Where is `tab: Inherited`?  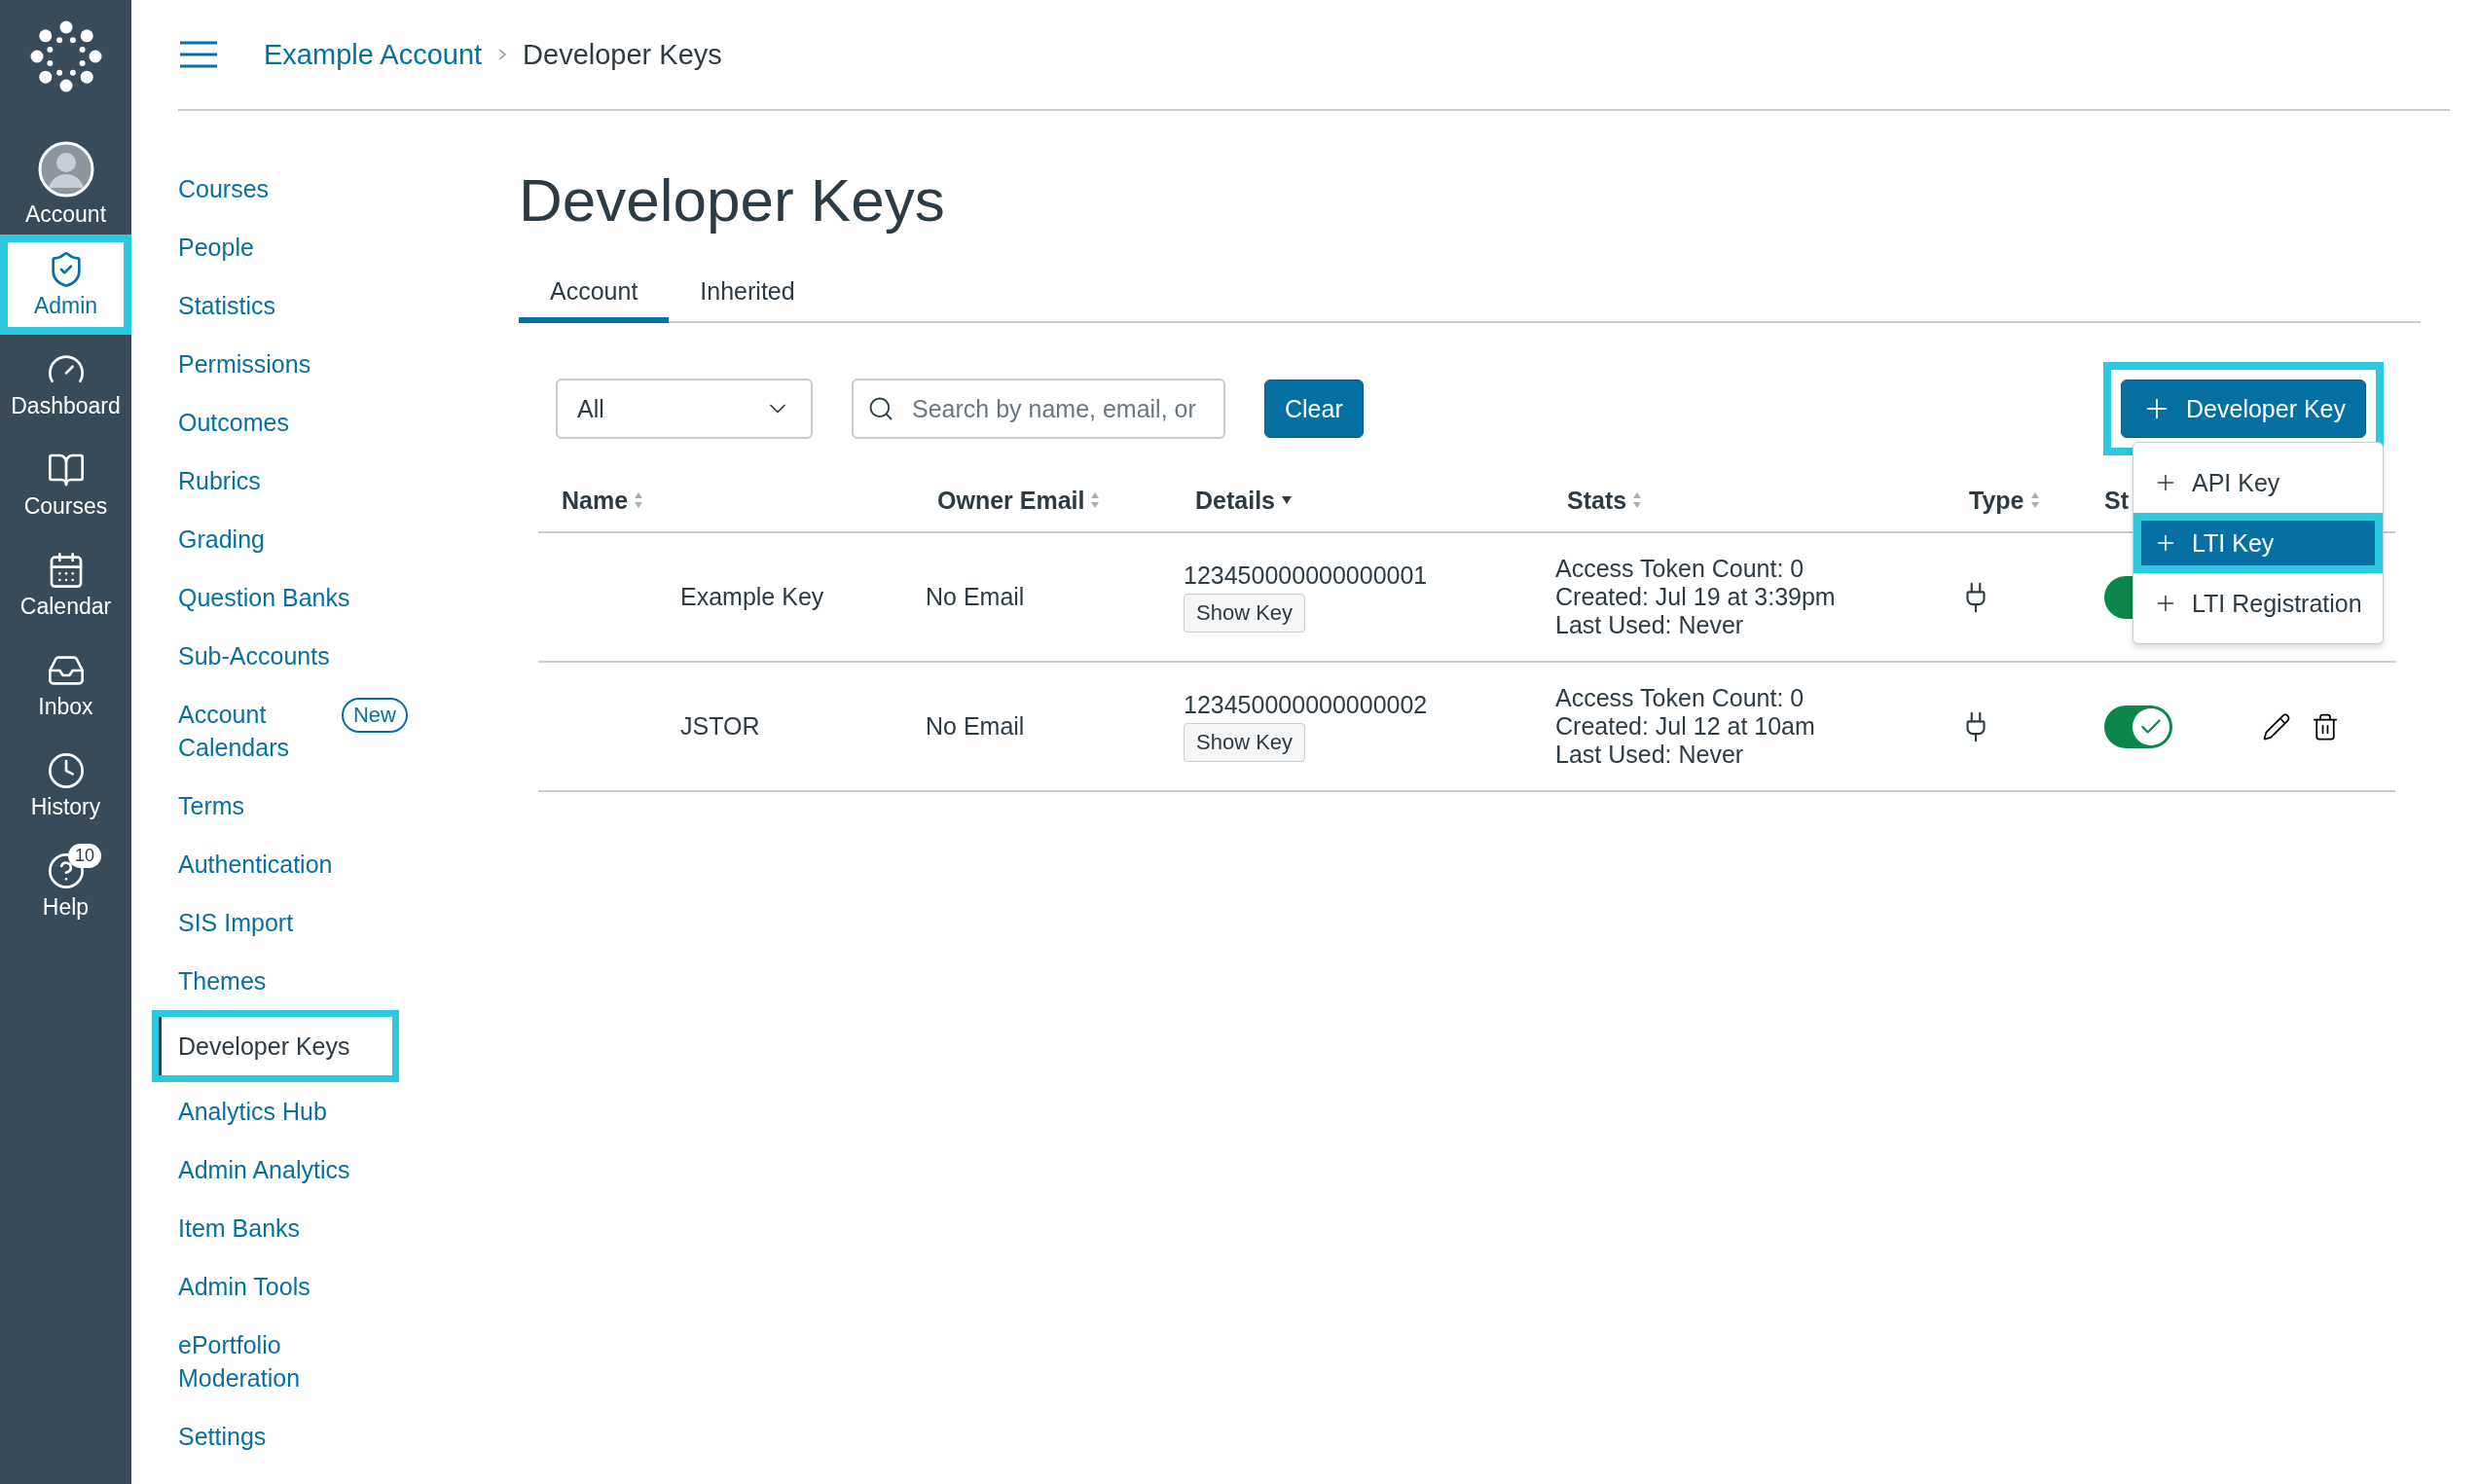 tab: Inherited is located at coordinates (747, 295).